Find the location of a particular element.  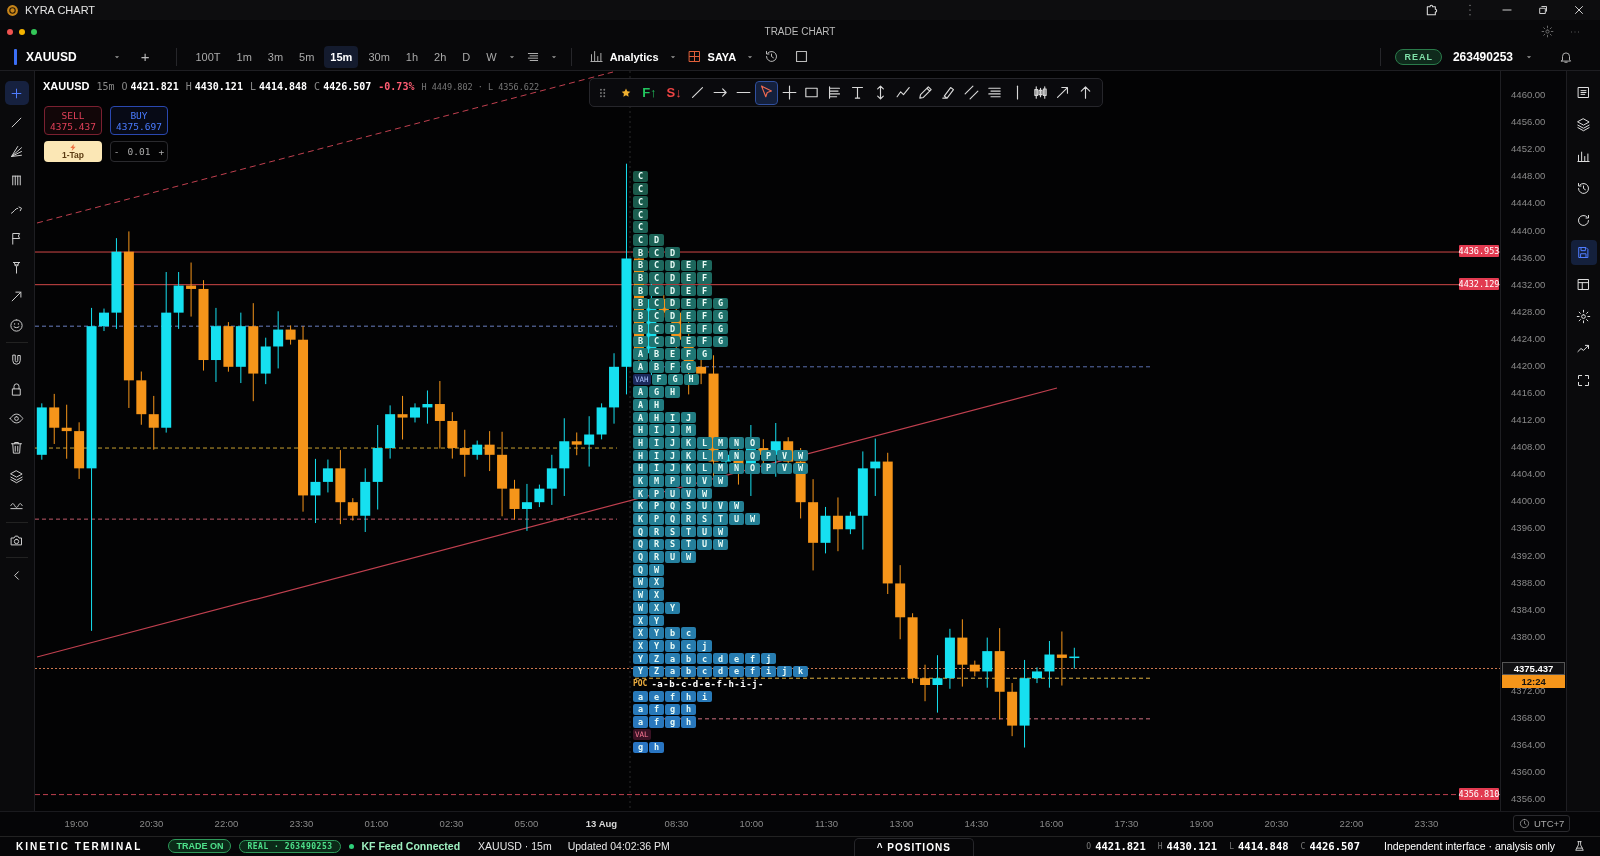

symbol-interval: XAUUSD · 15m is located at coordinates (515, 846).